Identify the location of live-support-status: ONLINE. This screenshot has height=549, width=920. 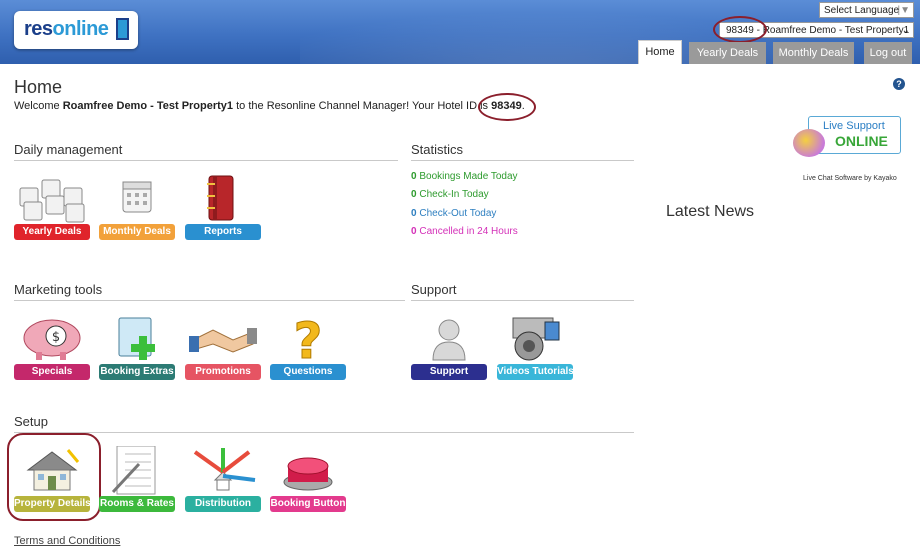
(861, 141).